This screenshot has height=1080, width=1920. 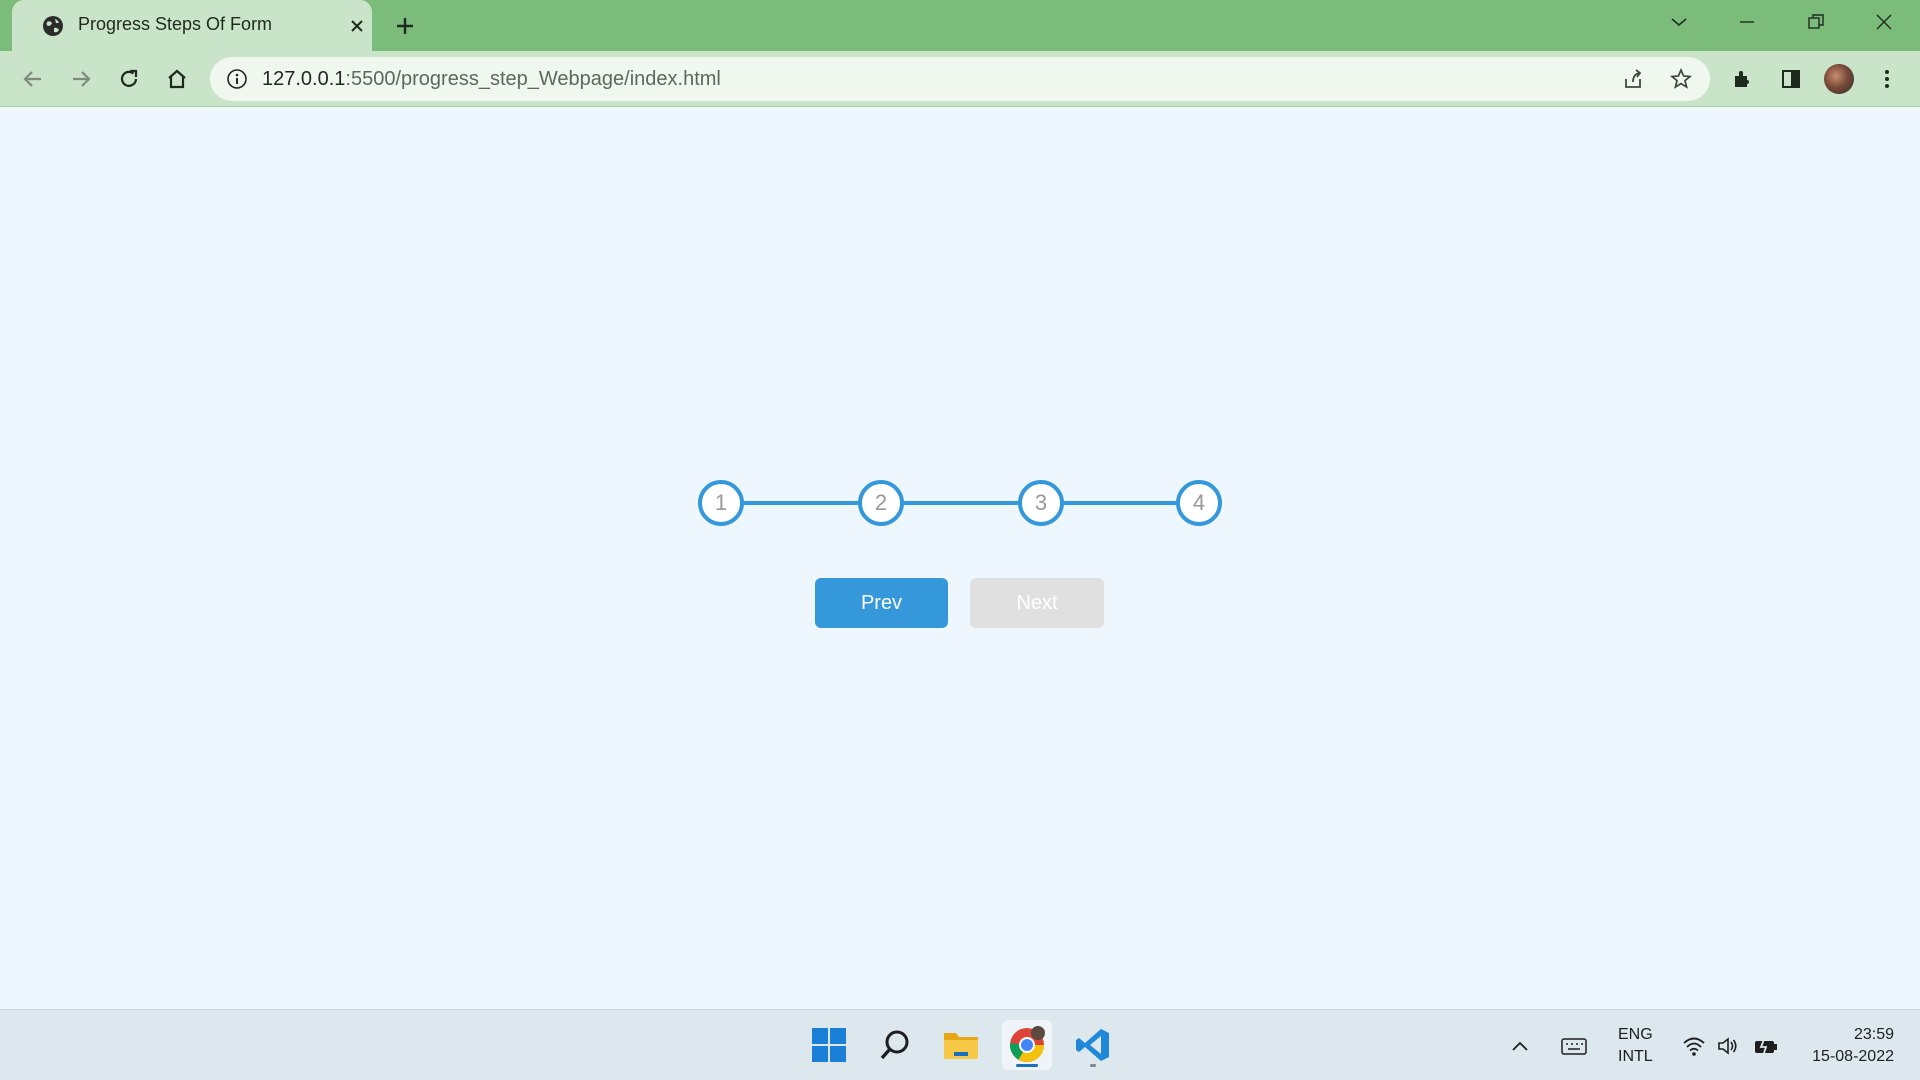 What do you see at coordinates (177, 79) in the screenshot?
I see `home-icon` at bounding box center [177, 79].